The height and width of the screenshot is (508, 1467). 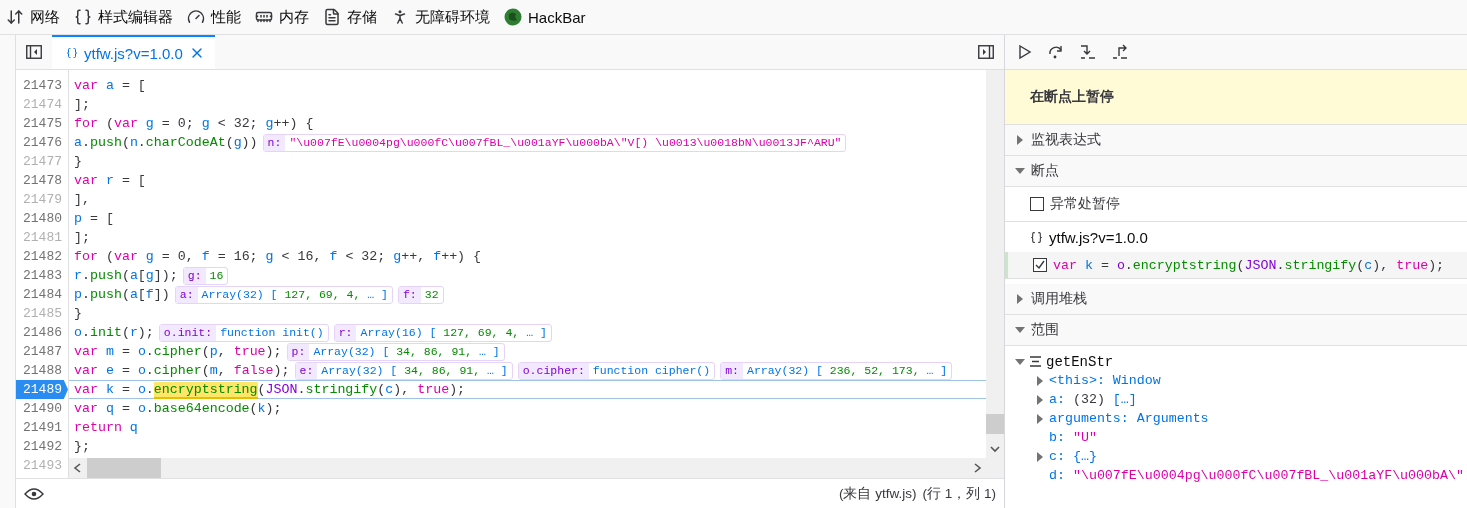 What do you see at coordinates (959, 493) in the screenshot?
I see `cursor-position: (行 1，列 1)` at bounding box center [959, 493].